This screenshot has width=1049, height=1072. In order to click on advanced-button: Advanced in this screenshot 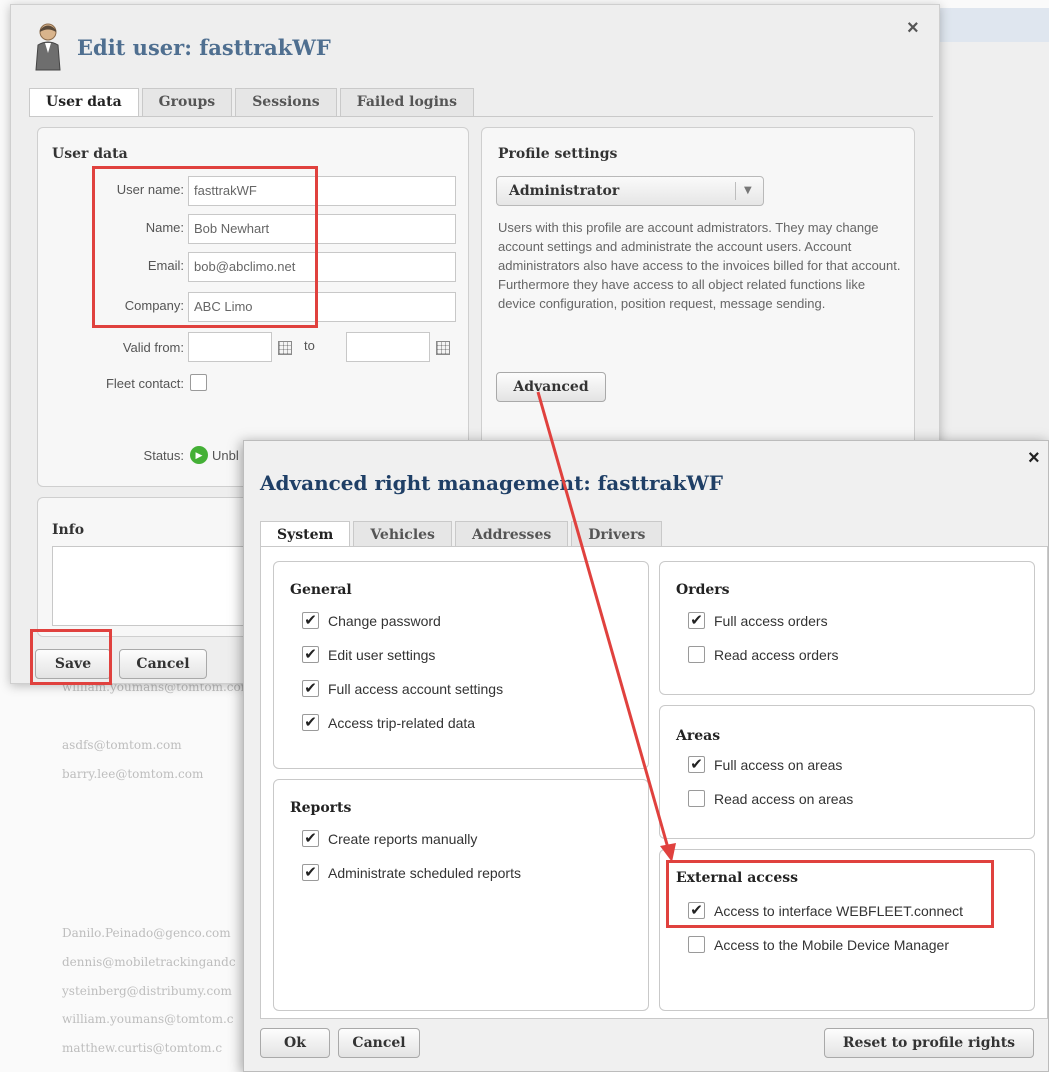, I will do `click(551, 387)`.